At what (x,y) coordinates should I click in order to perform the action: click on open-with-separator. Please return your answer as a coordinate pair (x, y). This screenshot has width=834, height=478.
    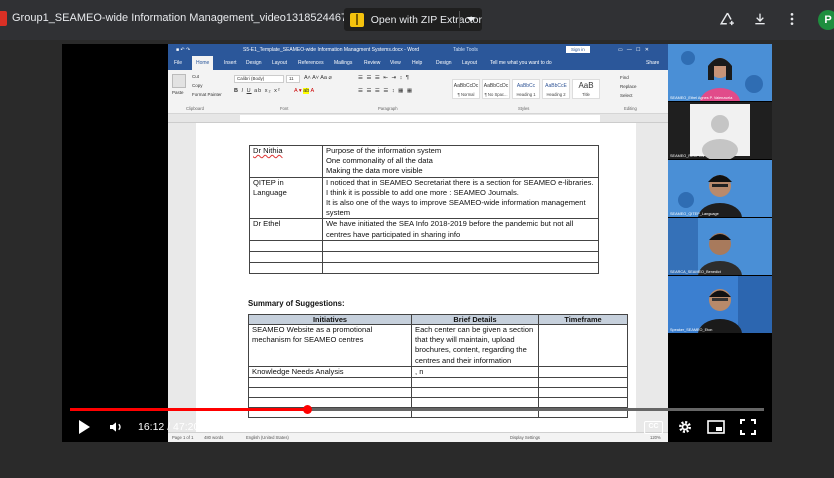
    Looking at the image, I should click on (459, 19).